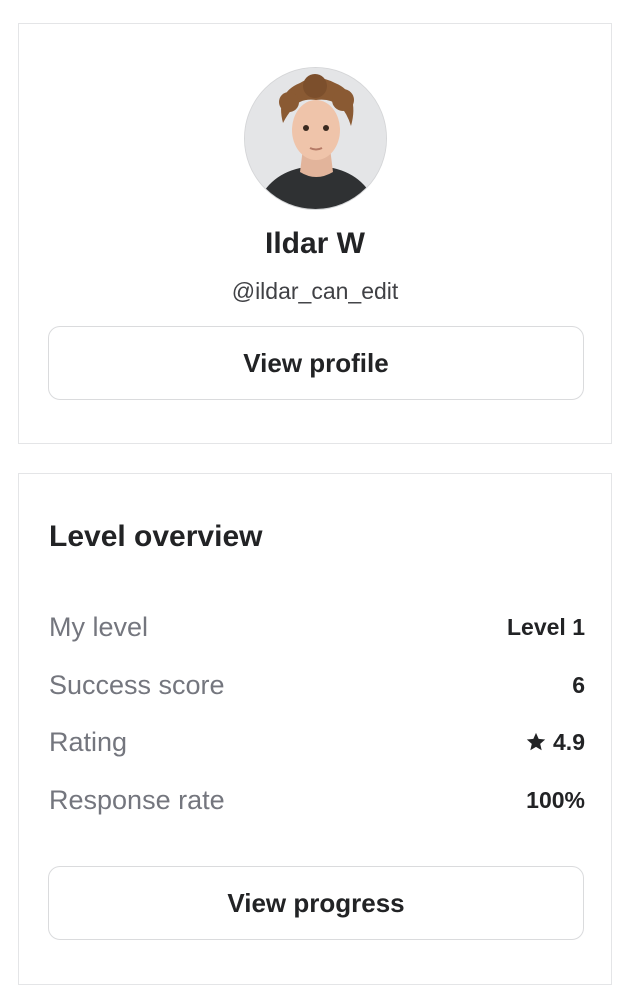 This screenshot has width=630, height=1004. I want to click on response-rate-value: 100%, so click(555, 799).